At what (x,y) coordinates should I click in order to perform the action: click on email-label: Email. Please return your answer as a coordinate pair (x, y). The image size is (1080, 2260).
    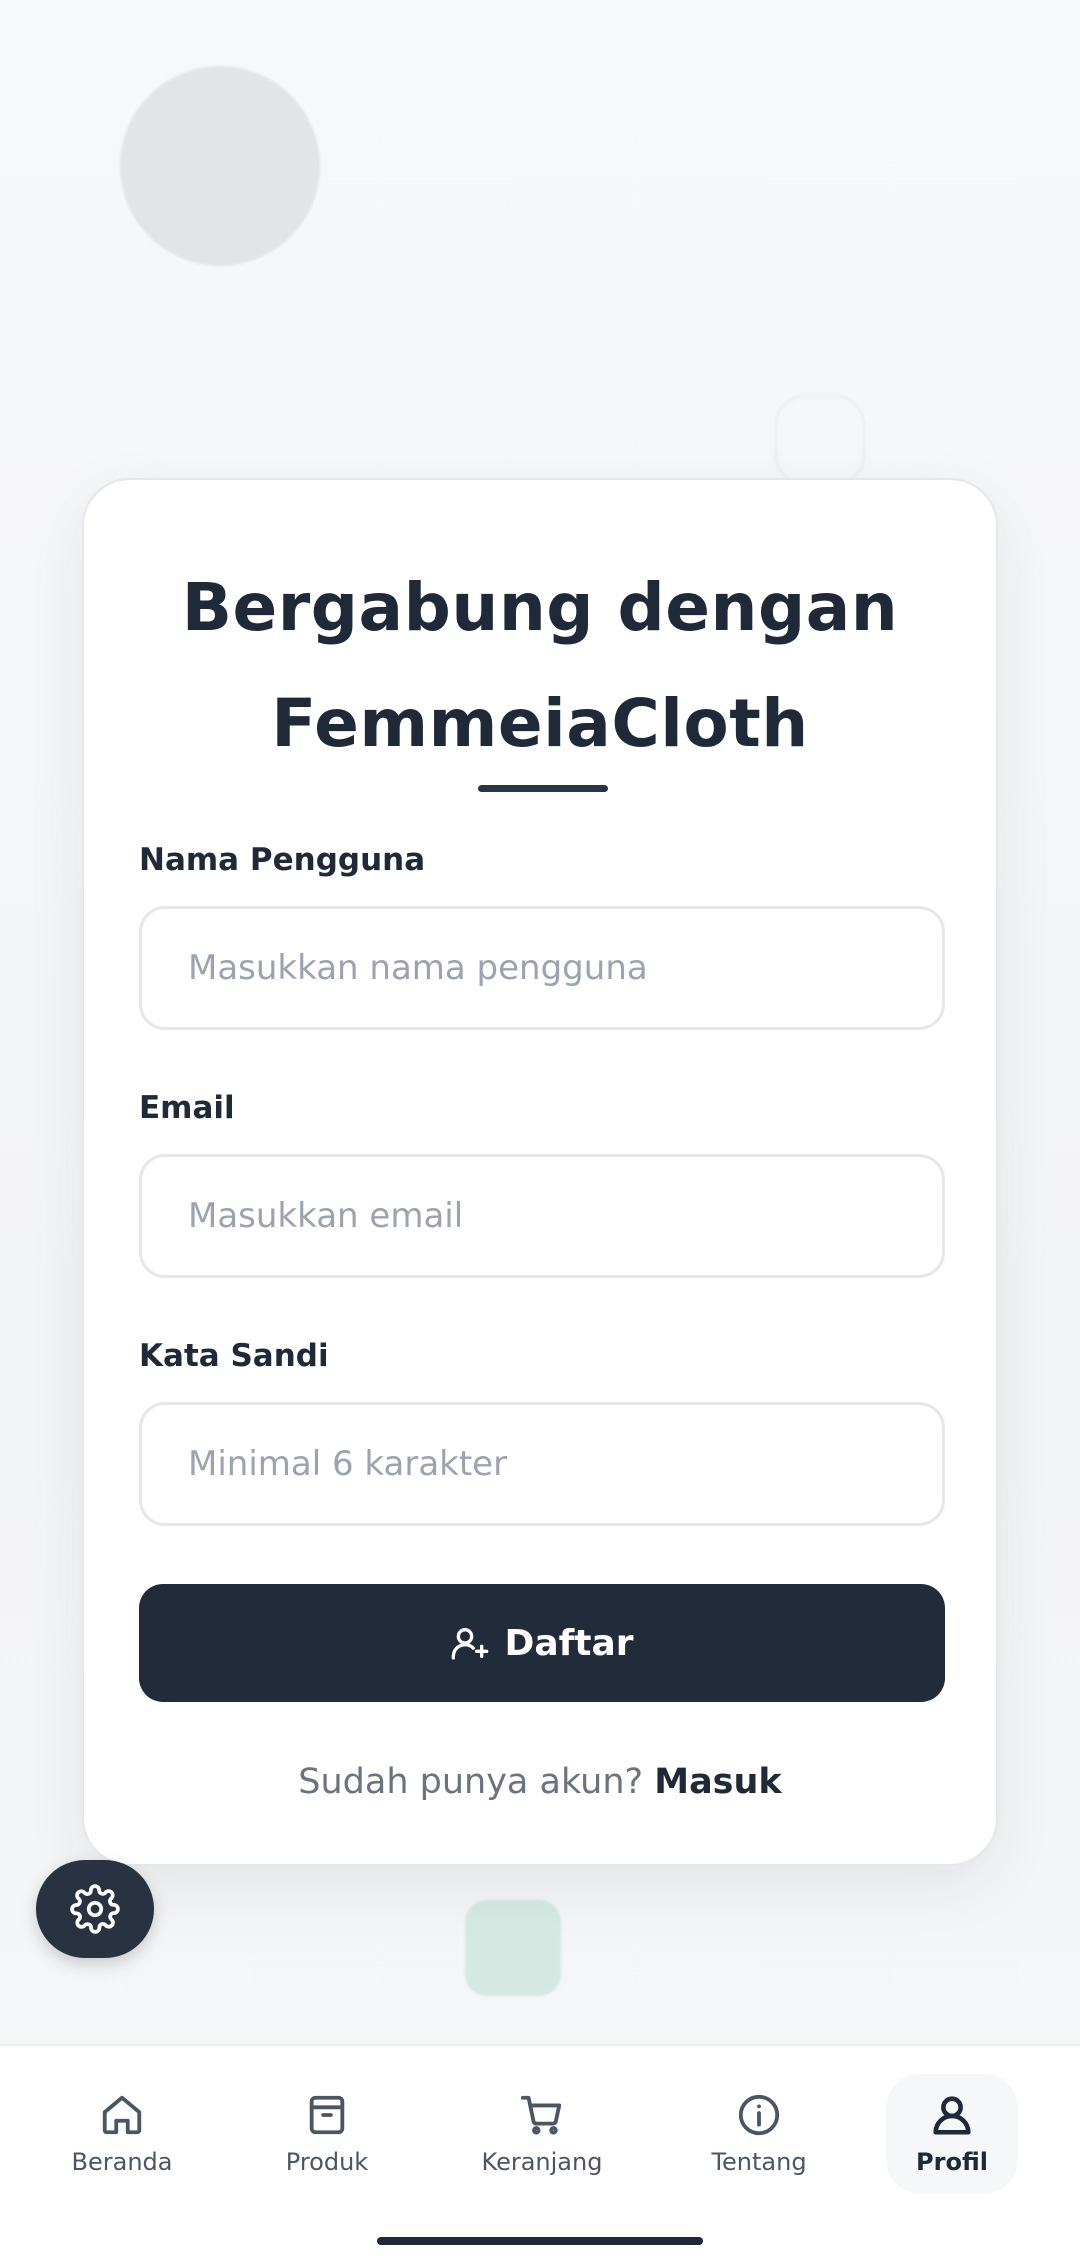
    Looking at the image, I should click on (187, 1108).